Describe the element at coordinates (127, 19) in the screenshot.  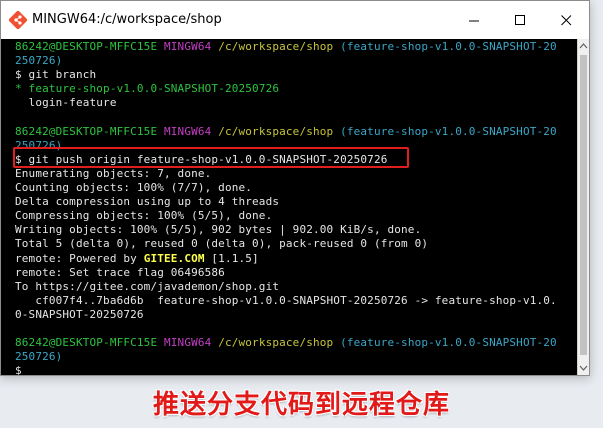
I see `window-title: MINGW64:/c/workspace/shop` at that location.